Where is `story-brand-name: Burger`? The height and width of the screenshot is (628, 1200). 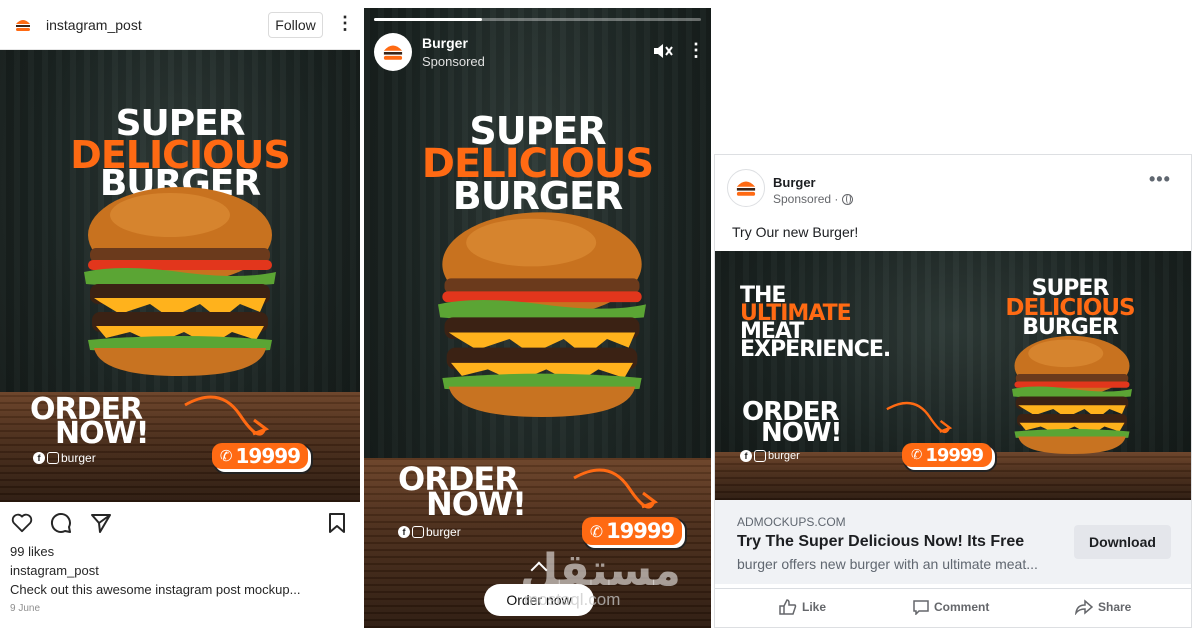
story-brand-name: Burger is located at coordinates (445, 43).